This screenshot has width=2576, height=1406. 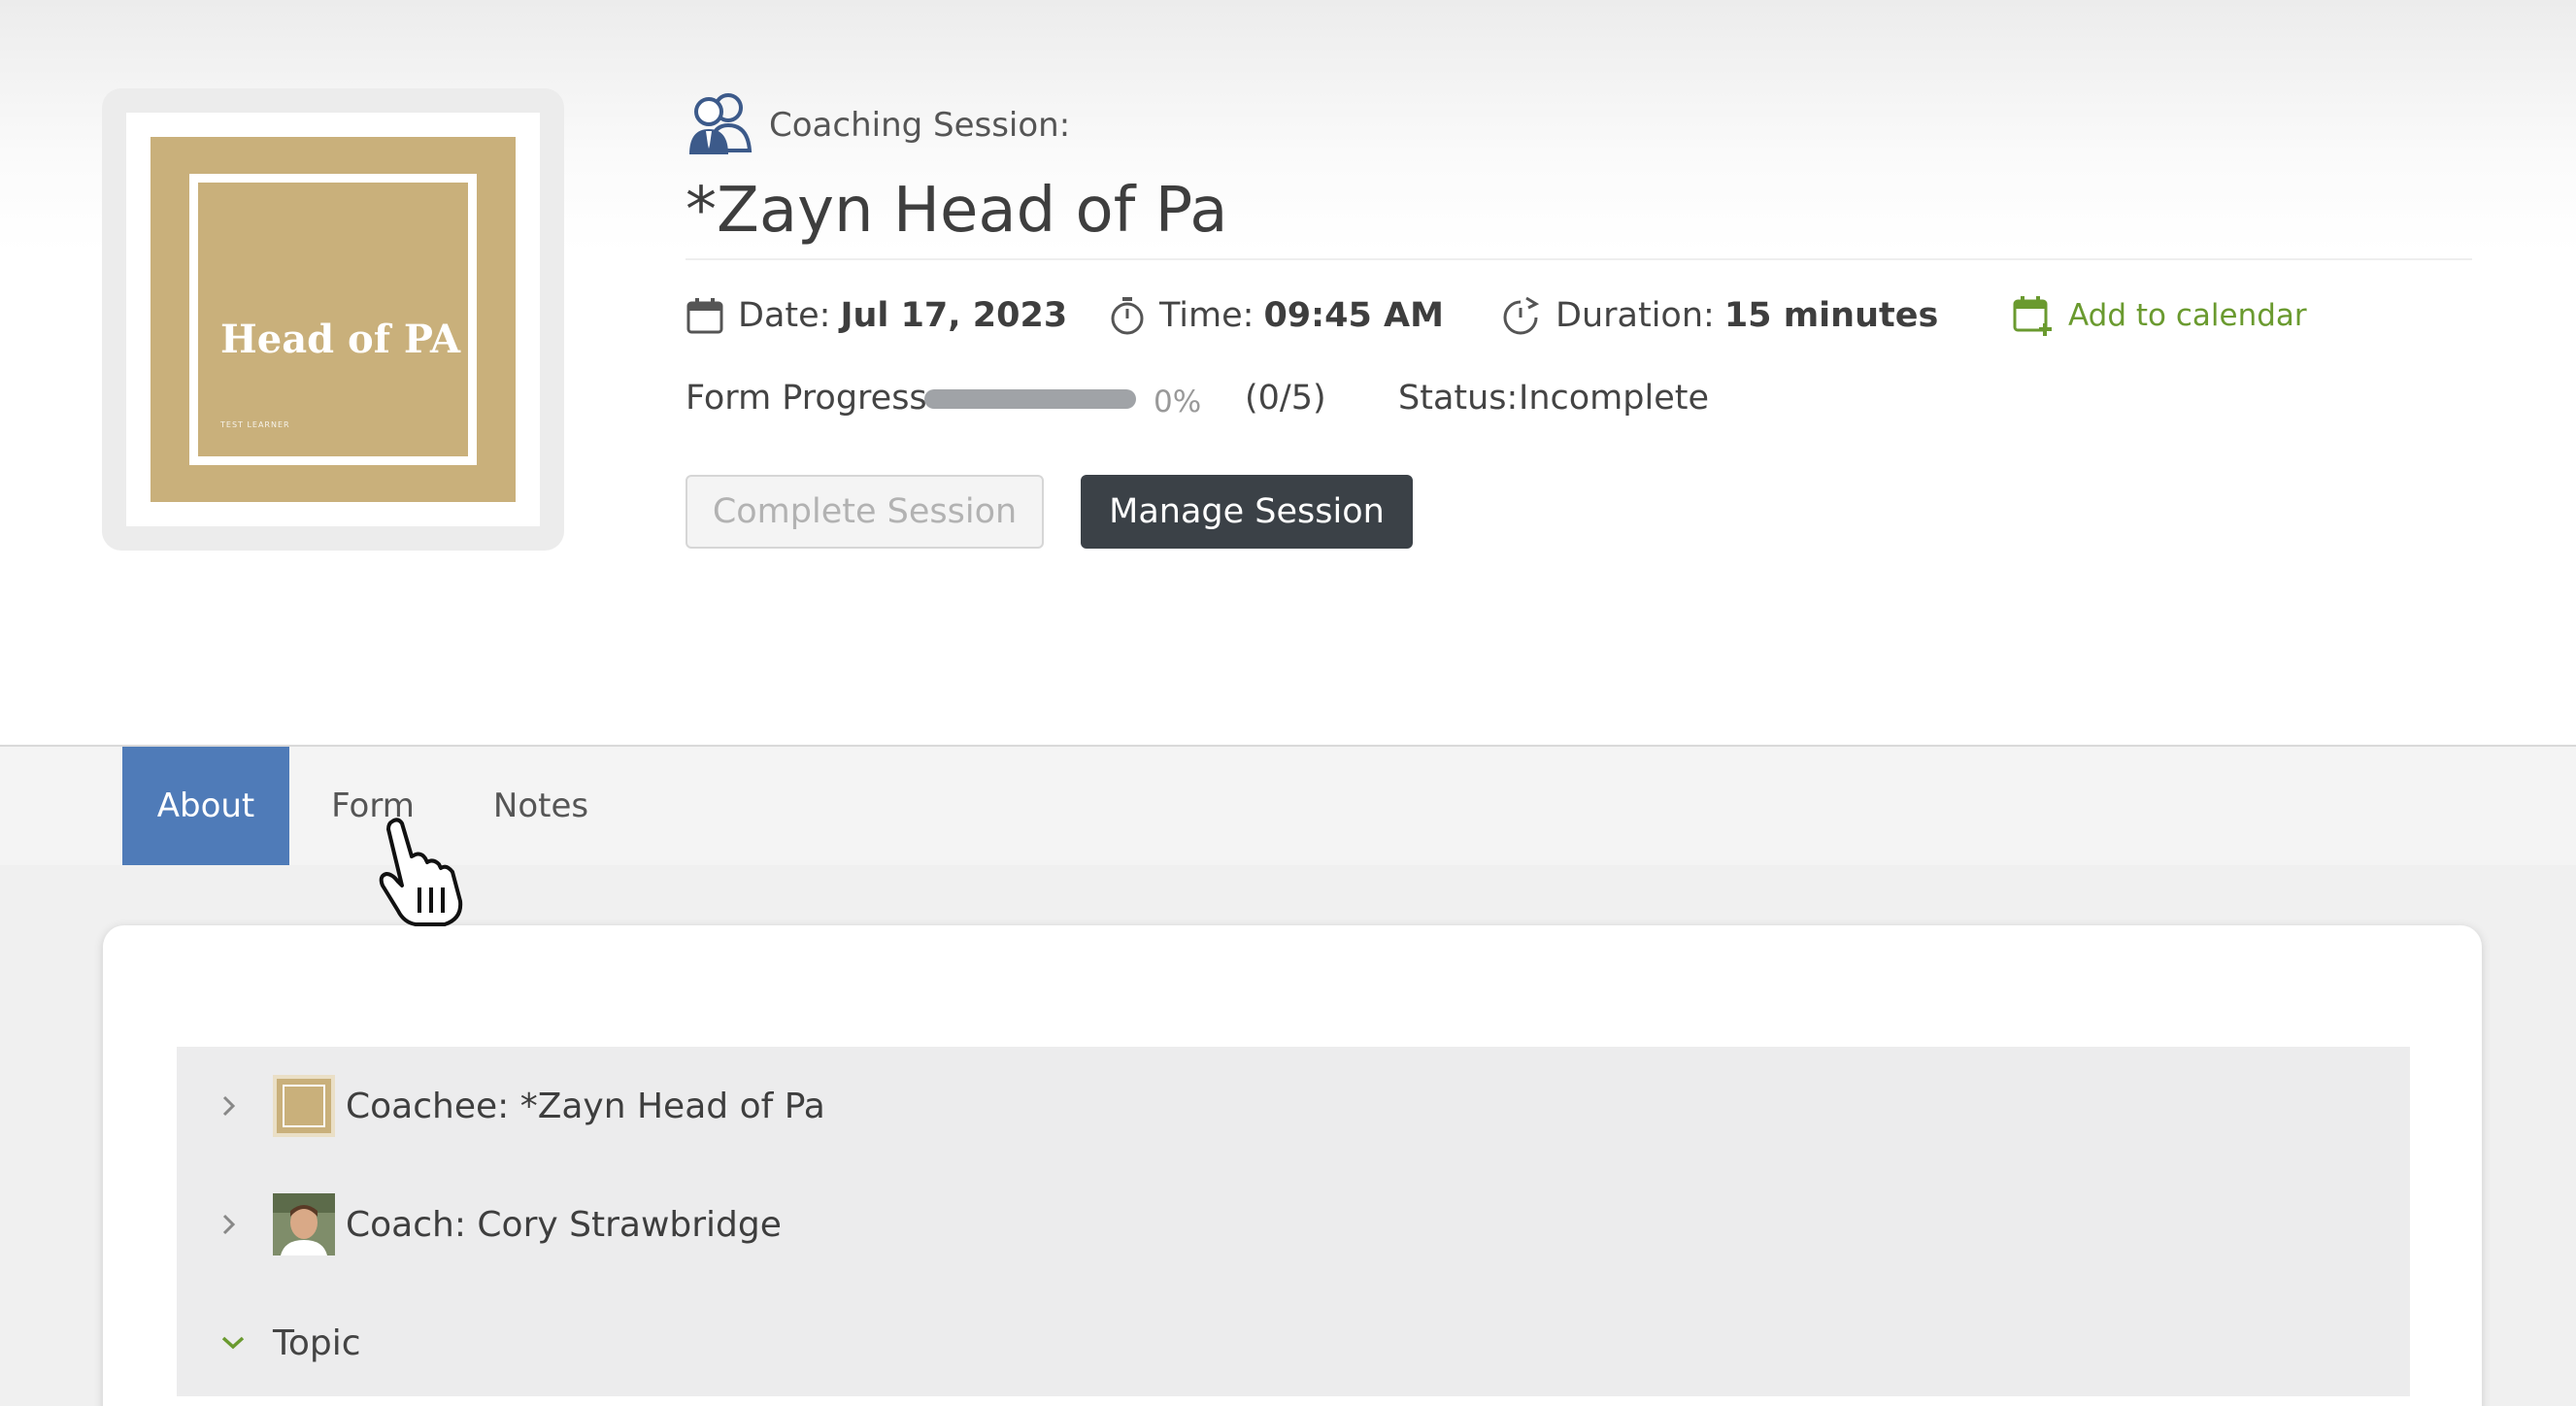 I want to click on topic-row: Topic, so click(x=1294, y=1343).